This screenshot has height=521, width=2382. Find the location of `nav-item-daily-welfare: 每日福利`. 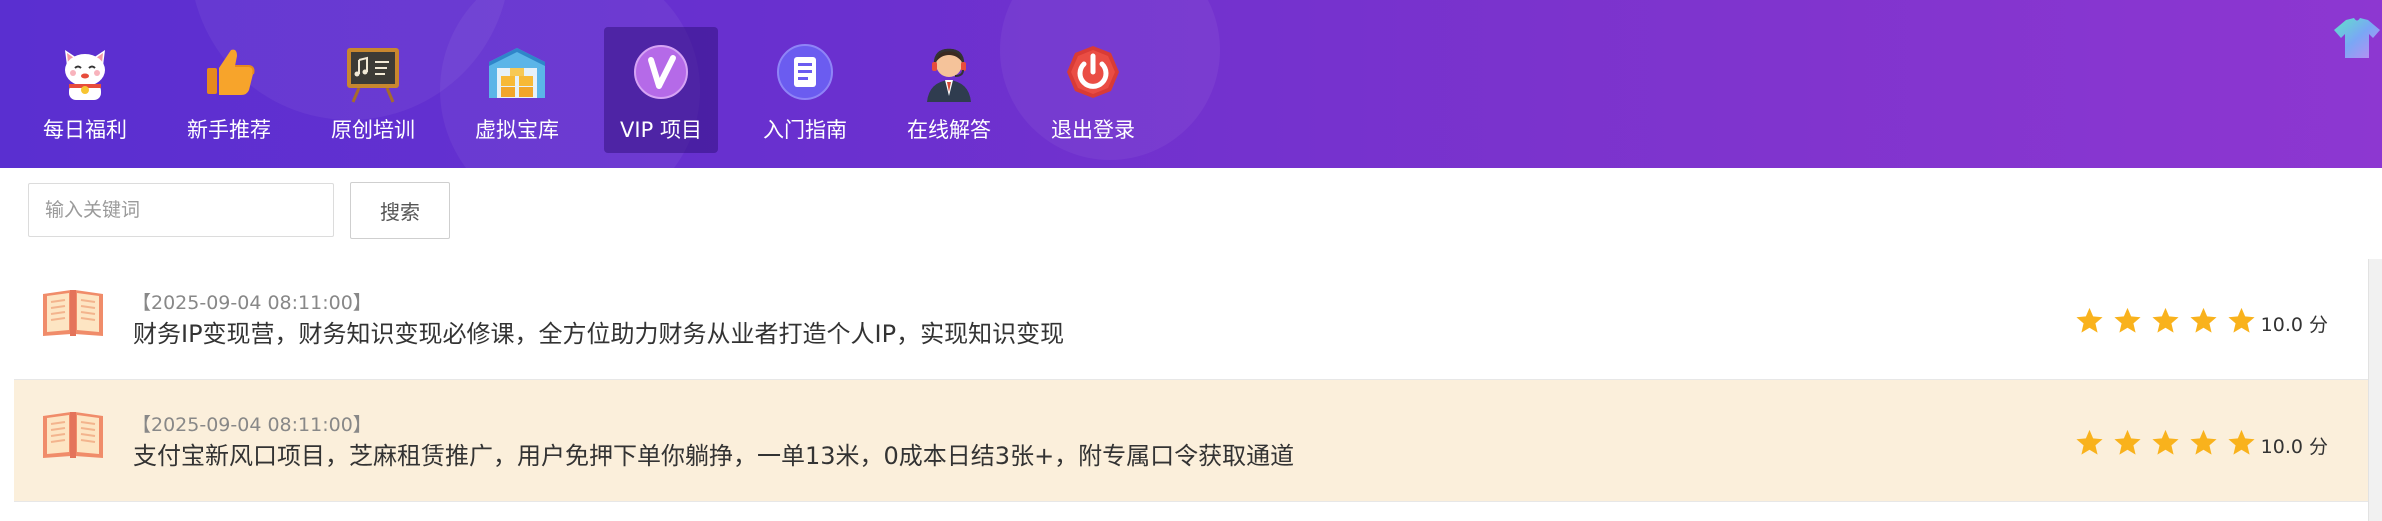

nav-item-daily-welfare: 每日福利 is located at coordinates (85, 90).